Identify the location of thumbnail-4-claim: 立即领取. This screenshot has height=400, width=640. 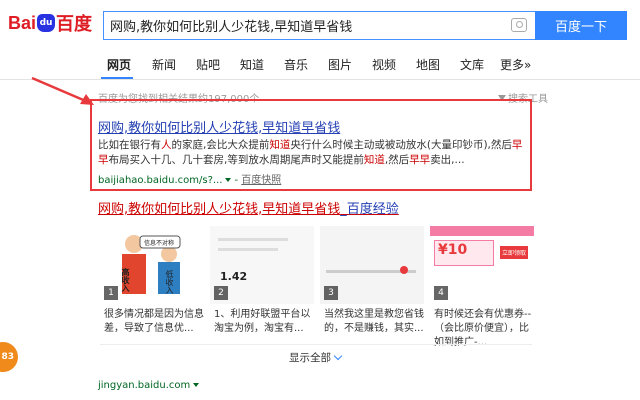
(514, 252).